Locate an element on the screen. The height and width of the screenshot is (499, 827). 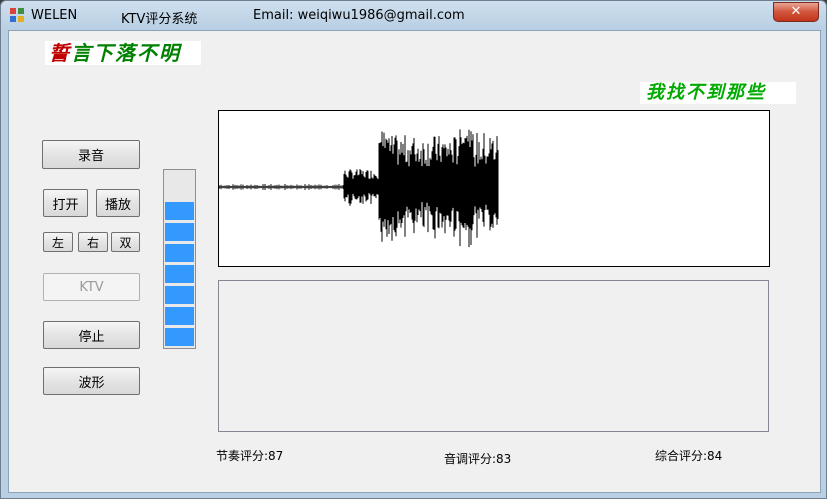
banner-right-char: 不 is located at coordinates (696, 92).